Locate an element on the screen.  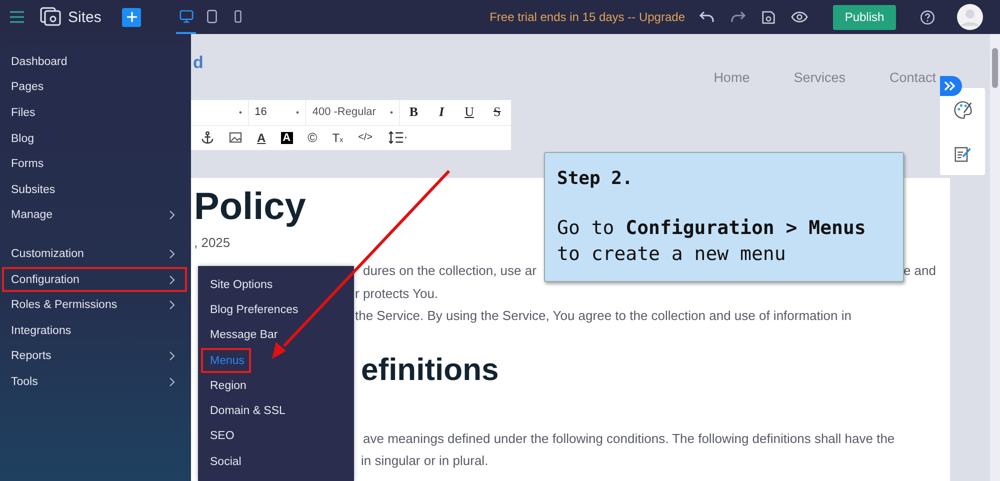
sidebar-item: Forms is located at coordinates (94, 164).